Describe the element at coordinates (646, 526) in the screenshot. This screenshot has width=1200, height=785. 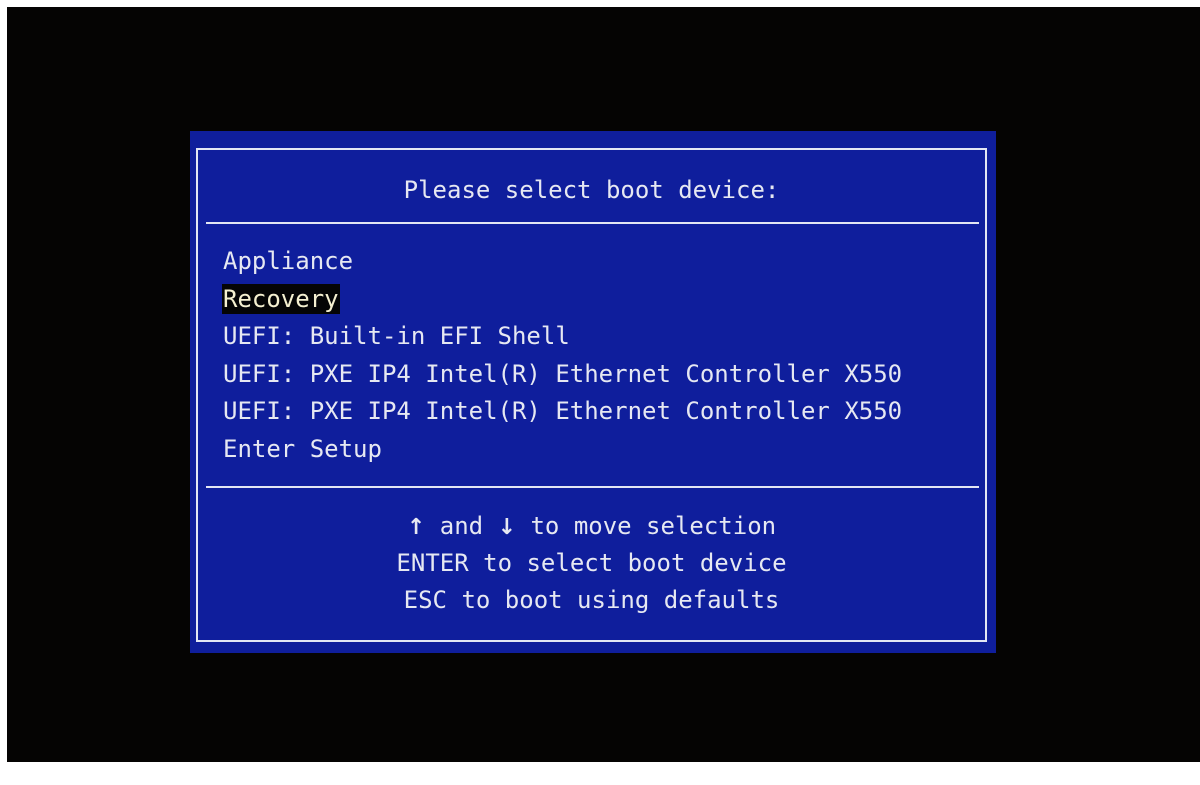
I see `help-move-text: to move selection` at that location.